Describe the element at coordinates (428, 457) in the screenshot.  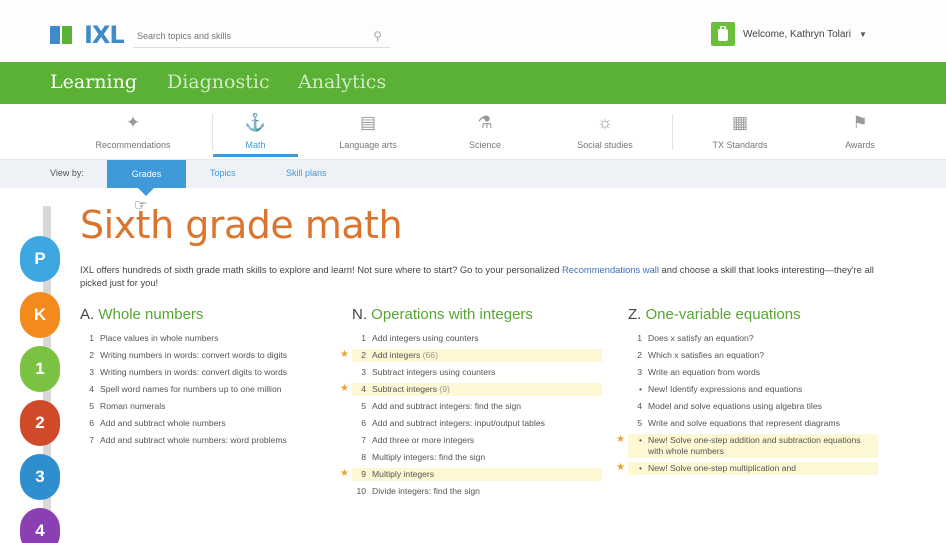
I see `skill-link: Multiply integers: find the sign` at that location.